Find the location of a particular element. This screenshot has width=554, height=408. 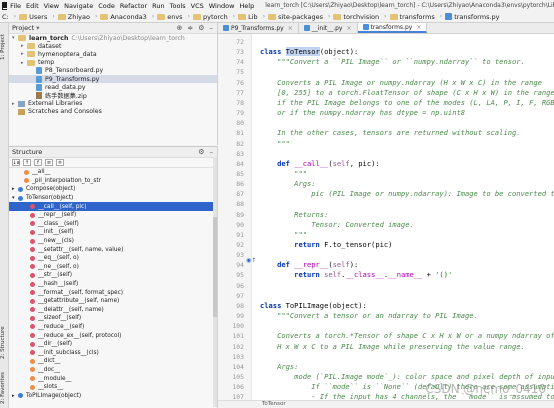

project-tree-item: ▸ hymenoptera_data is located at coordinates (113, 54).